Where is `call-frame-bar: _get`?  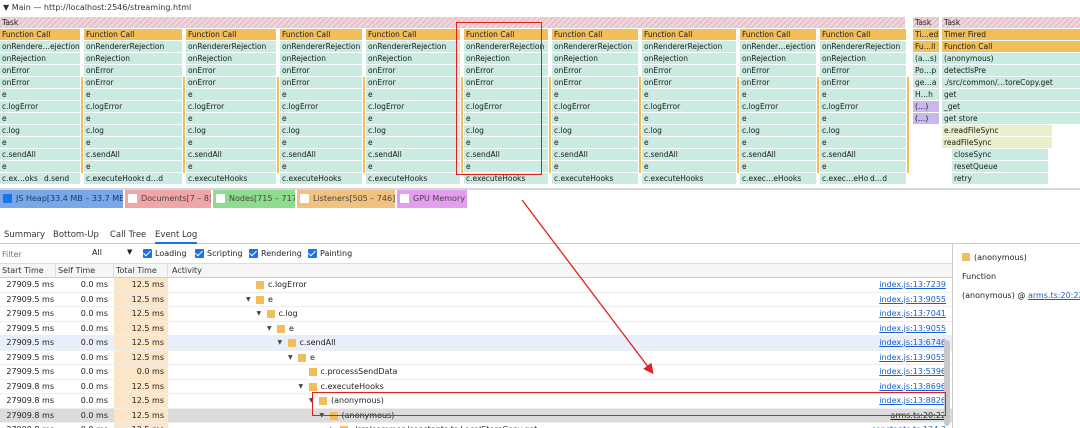
call-frame-bar: _get is located at coordinates (1011, 106).